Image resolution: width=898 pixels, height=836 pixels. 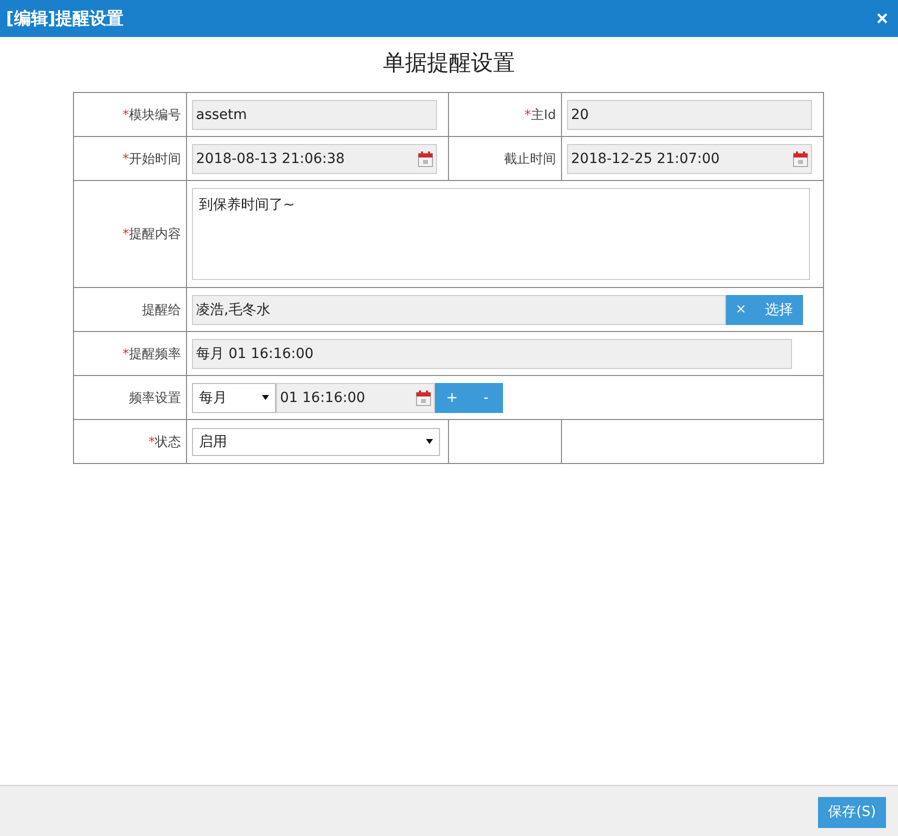 I want to click on close-button: ×, so click(x=882, y=18).